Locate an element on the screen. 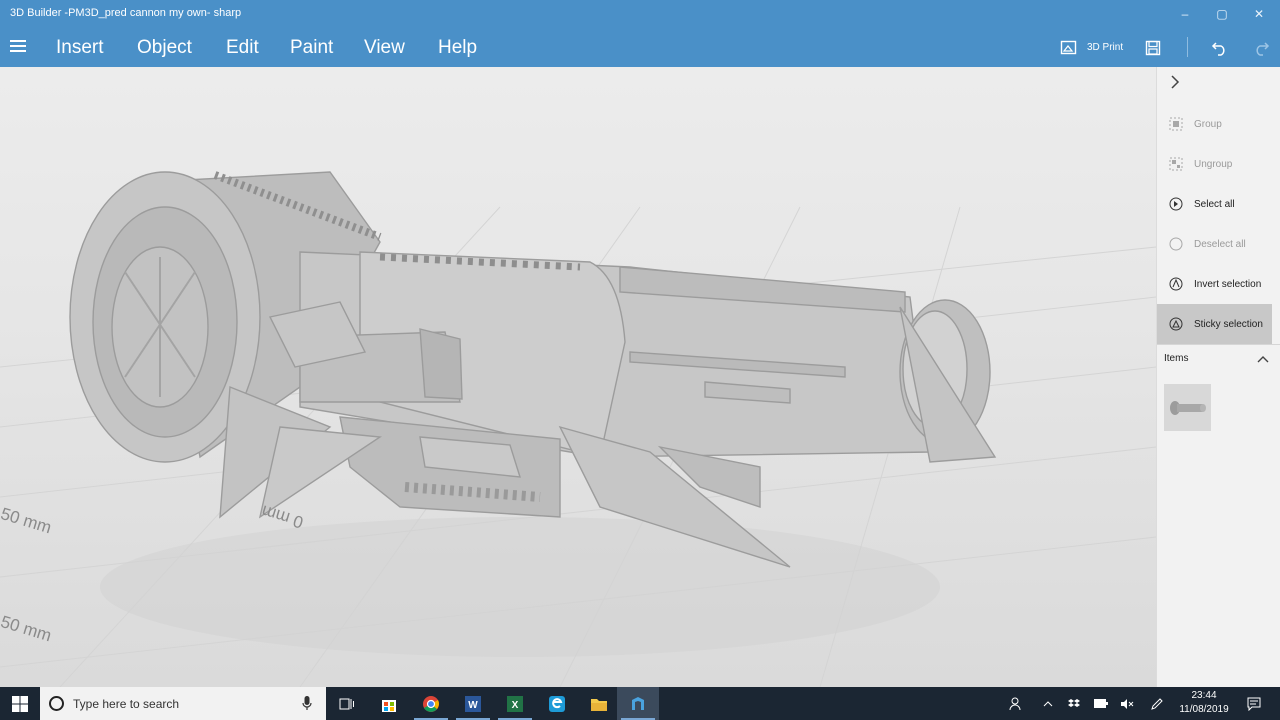 The height and width of the screenshot is (720, 1280). svg-text: X is located at coordinates (515, 705).